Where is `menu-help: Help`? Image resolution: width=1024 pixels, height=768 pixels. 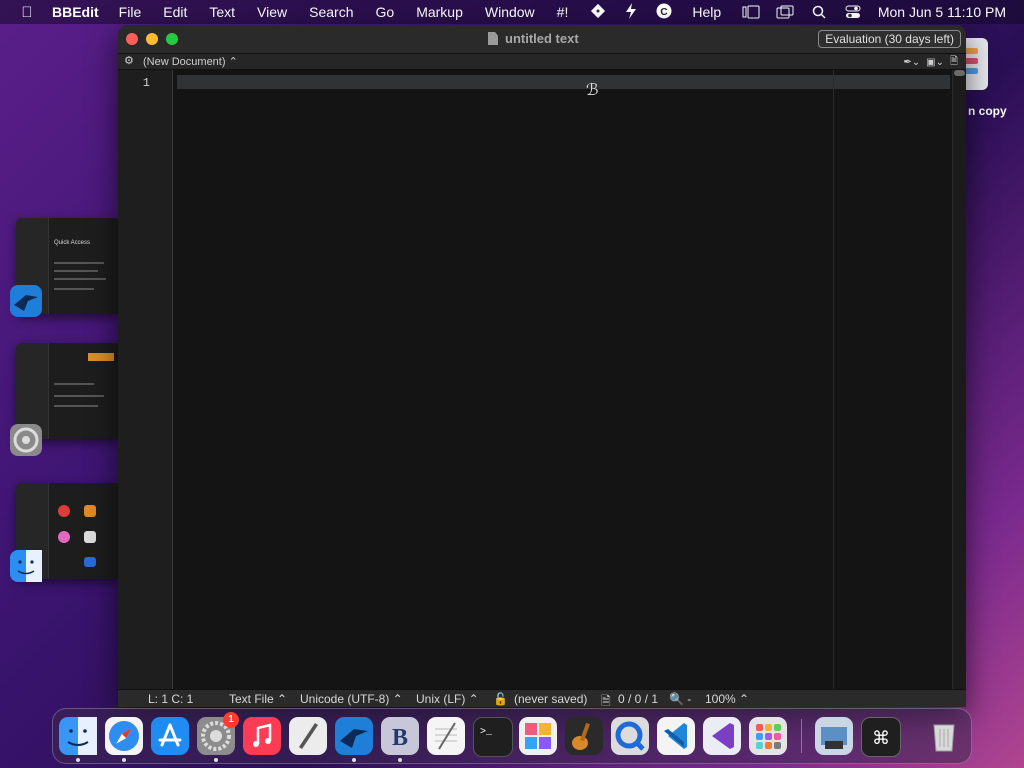 menu-help: Help is located at coordinates (706, 12).